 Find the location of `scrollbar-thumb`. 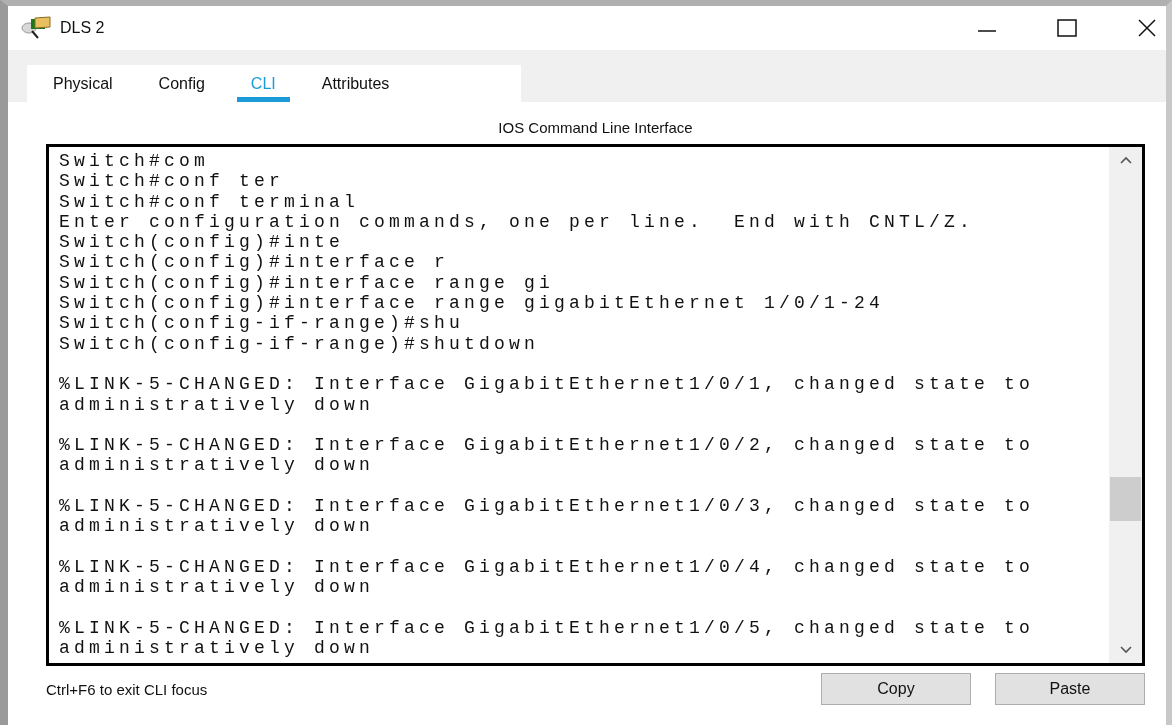

scrollbar-thumb is located at coordinates (1125, 499).